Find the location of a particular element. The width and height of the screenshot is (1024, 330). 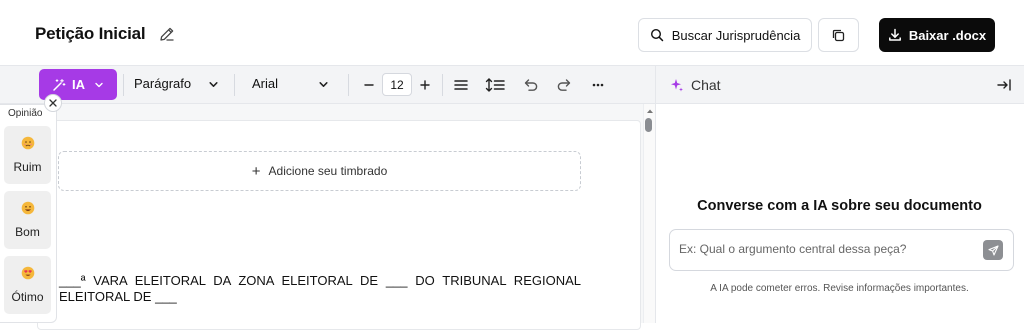

close-opinion-button is located at coordinates (53, 103).